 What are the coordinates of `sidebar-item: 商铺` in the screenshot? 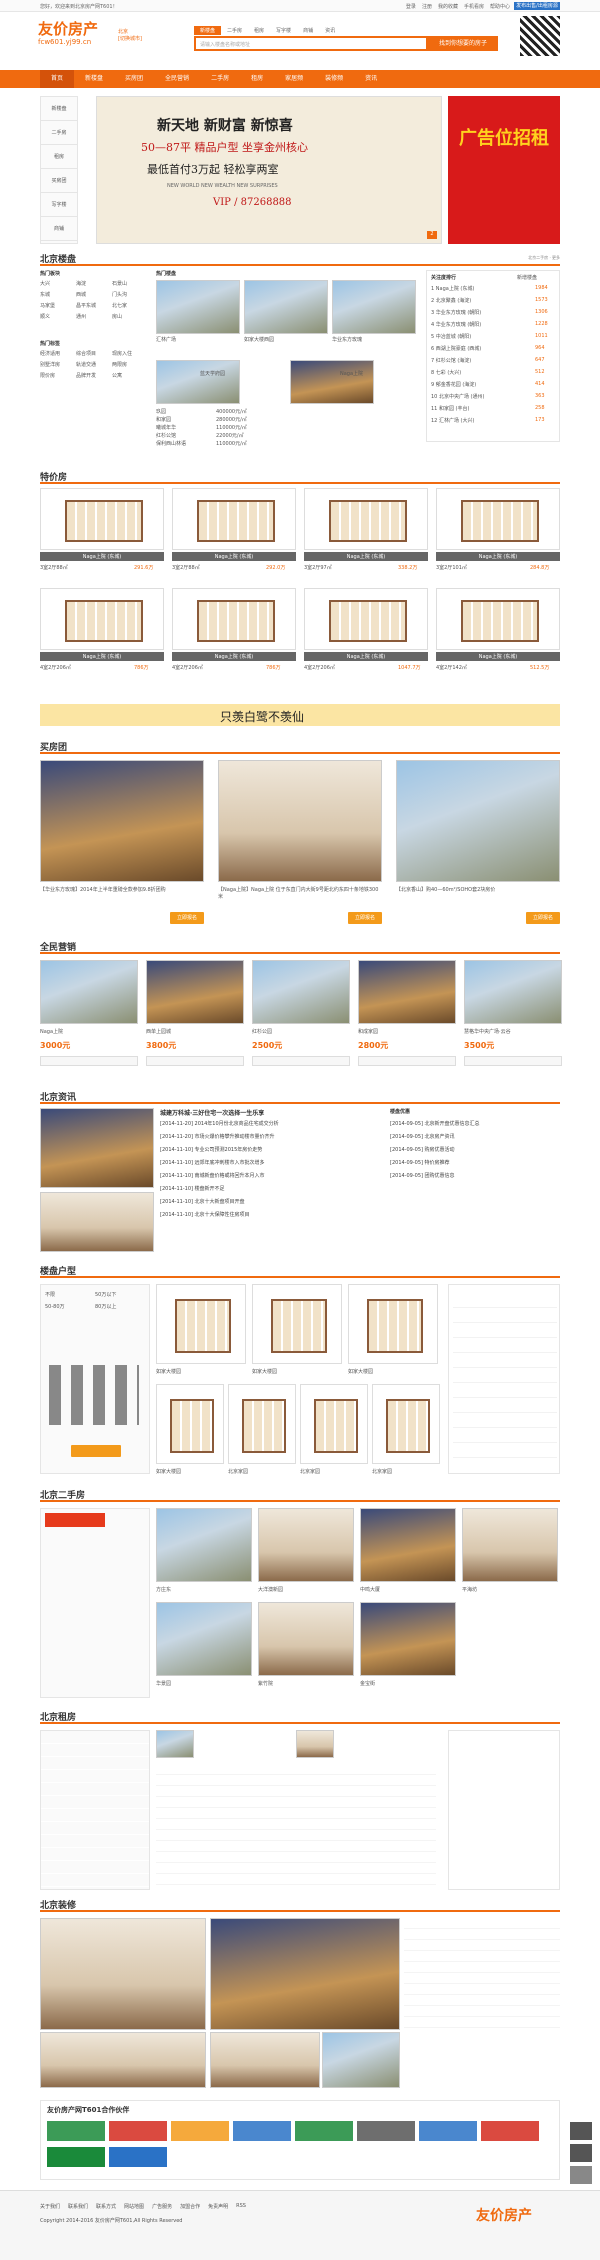 It's located at (59, 229).